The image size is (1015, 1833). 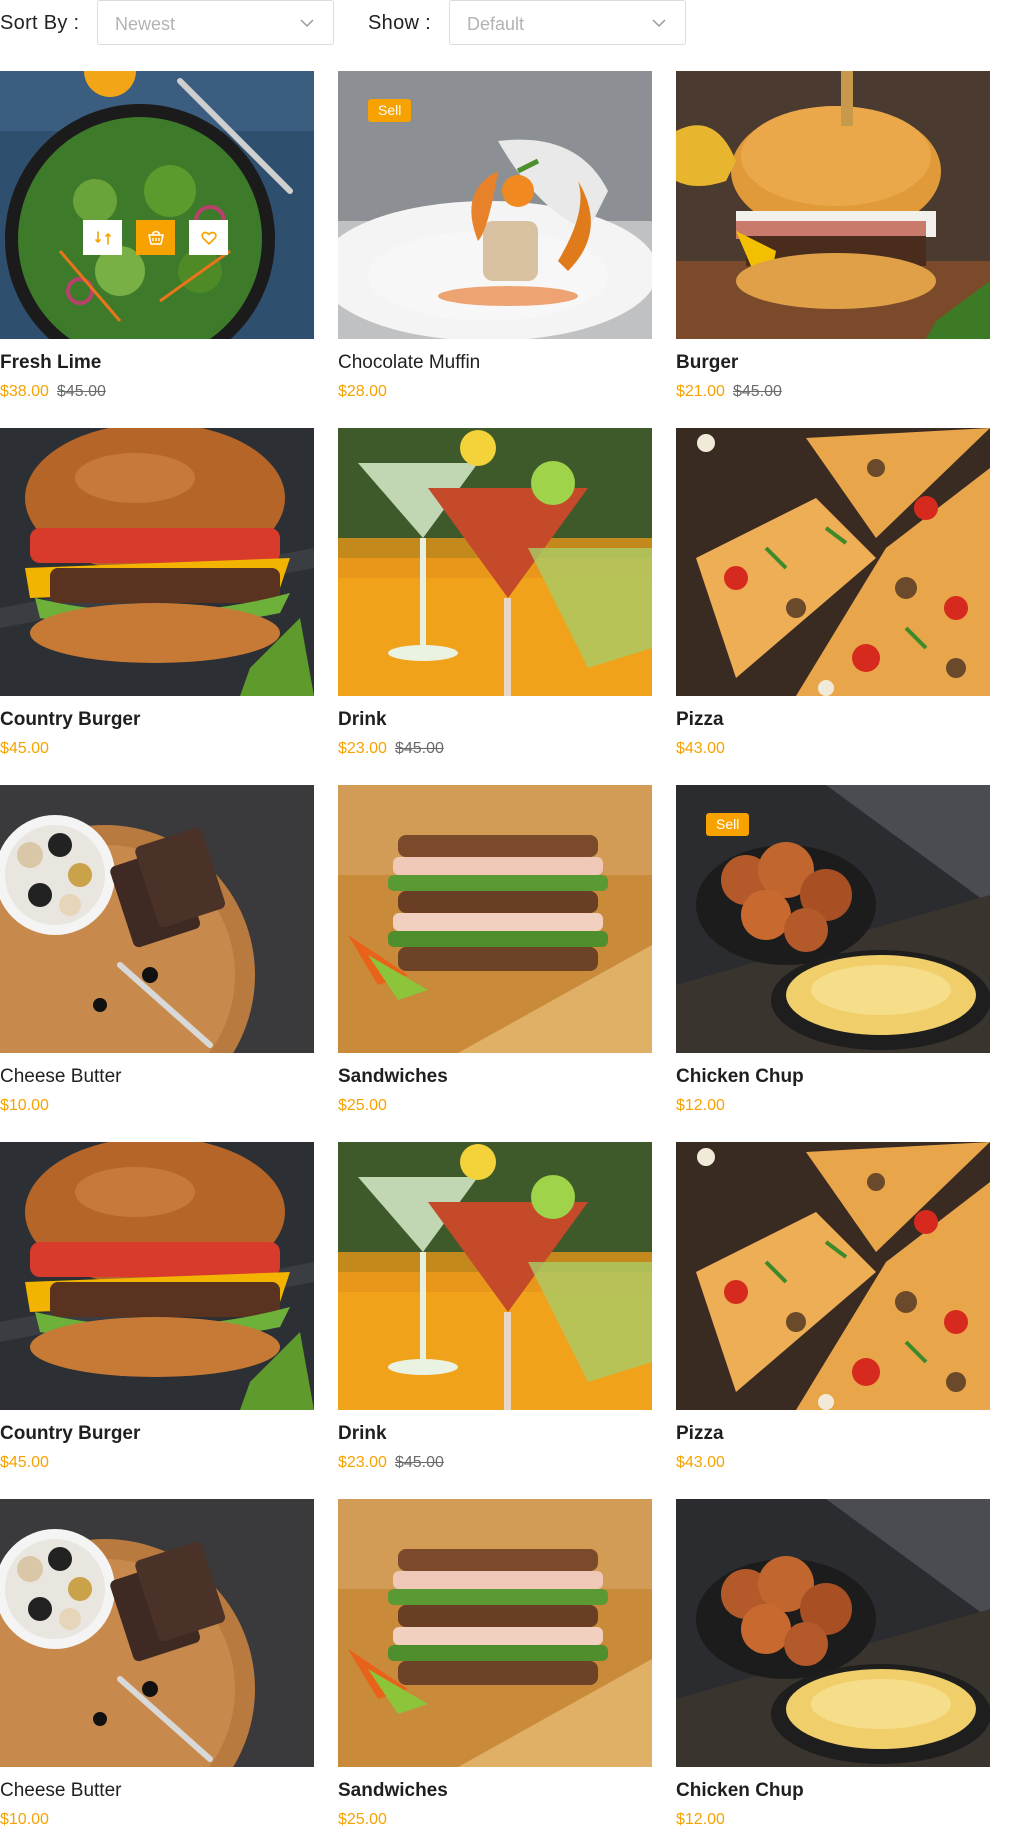 What do you see at coordinates (157, 363) in the screenshot?
I see `product-title: Fresh Lime` at bounding box center [157, 363].